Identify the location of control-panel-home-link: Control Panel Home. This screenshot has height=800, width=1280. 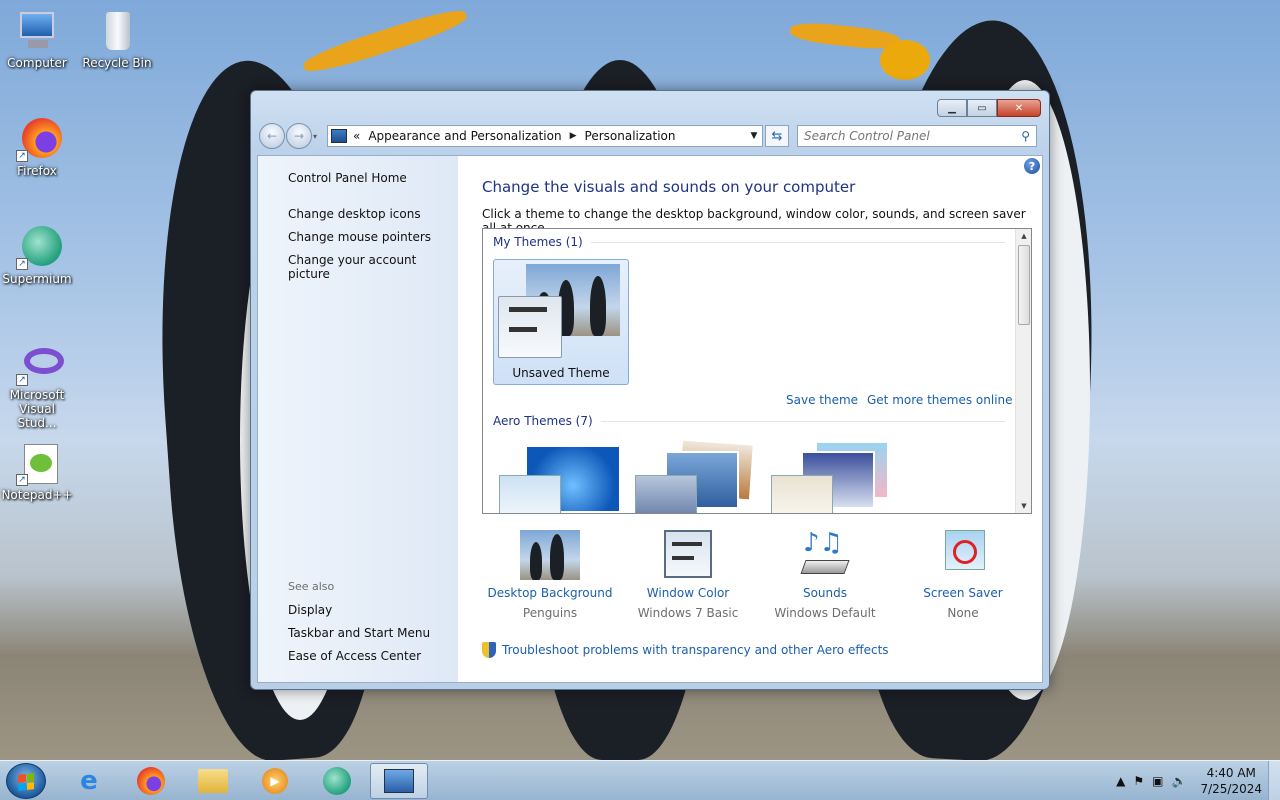
(347, 178).